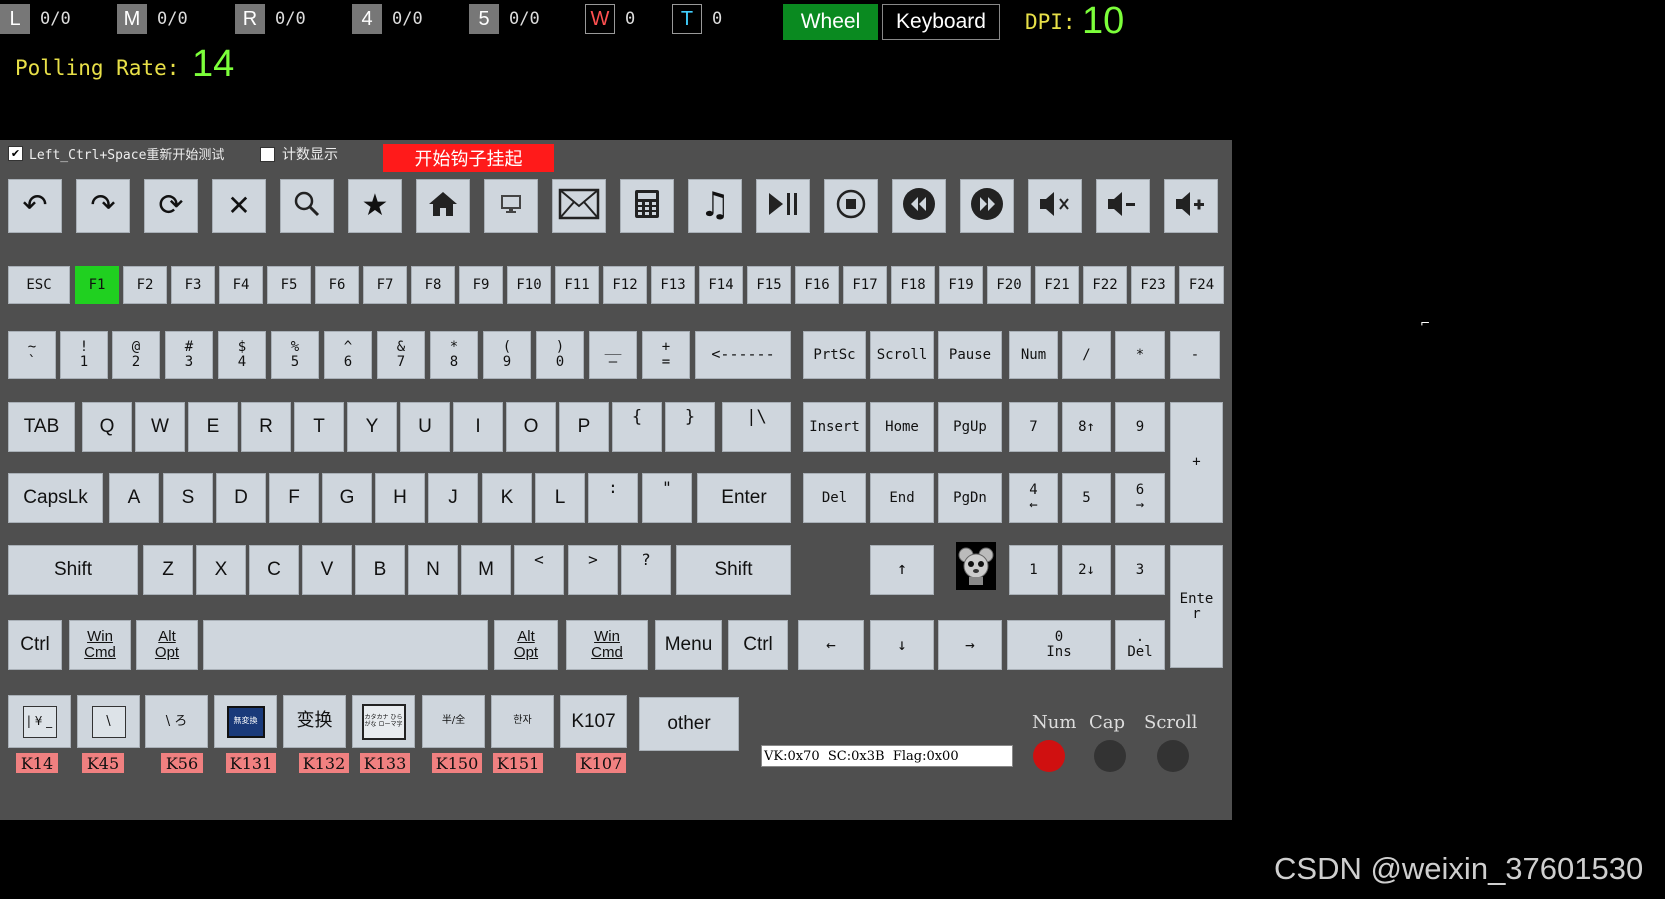  Describe the element at coordinates (380, 570) in the screenshot. I see `key-b: B` at that location.